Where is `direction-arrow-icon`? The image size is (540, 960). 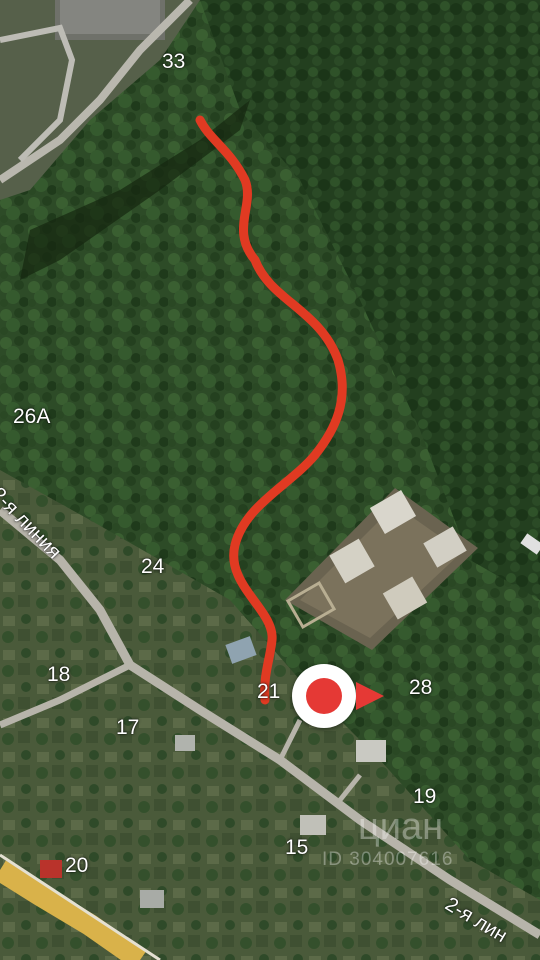 direction-arrow-icon is located at coordinates (370, 696).